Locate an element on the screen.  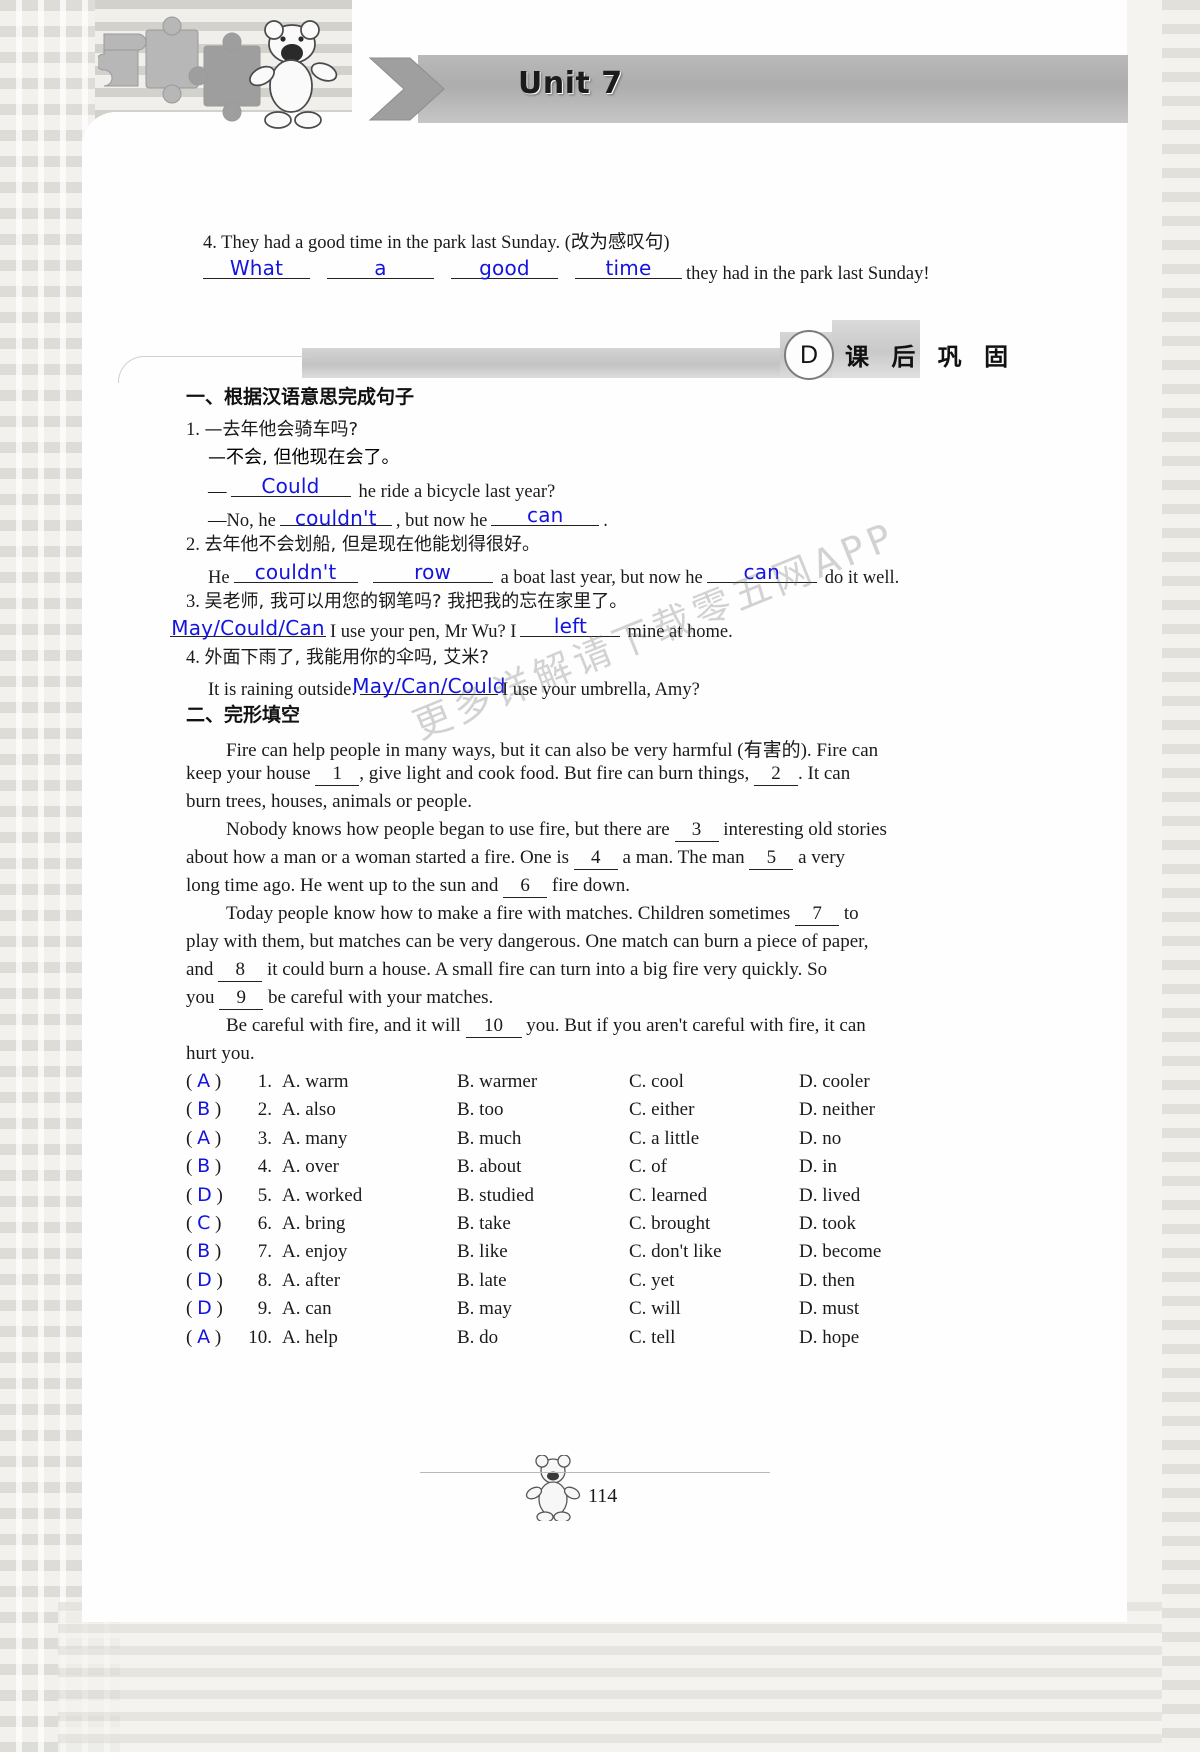
answer-blank-1: What is located at coordinates (256, 268).